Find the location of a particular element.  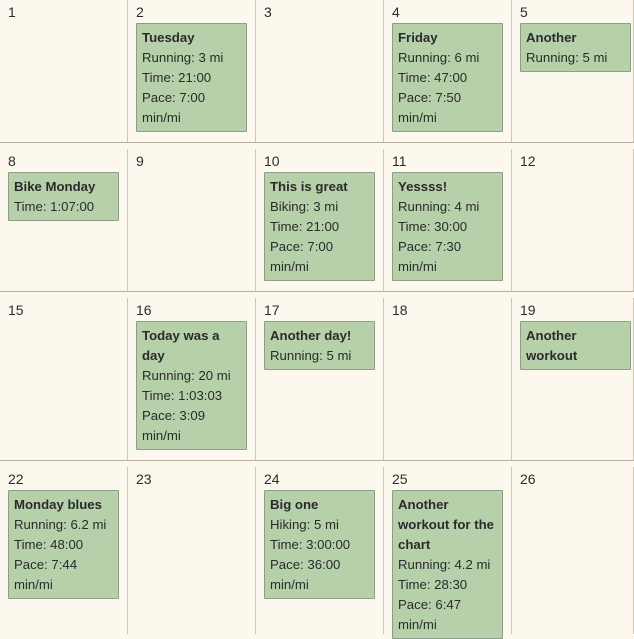

event-title: Tuesday is located at coordinates (168, 37).